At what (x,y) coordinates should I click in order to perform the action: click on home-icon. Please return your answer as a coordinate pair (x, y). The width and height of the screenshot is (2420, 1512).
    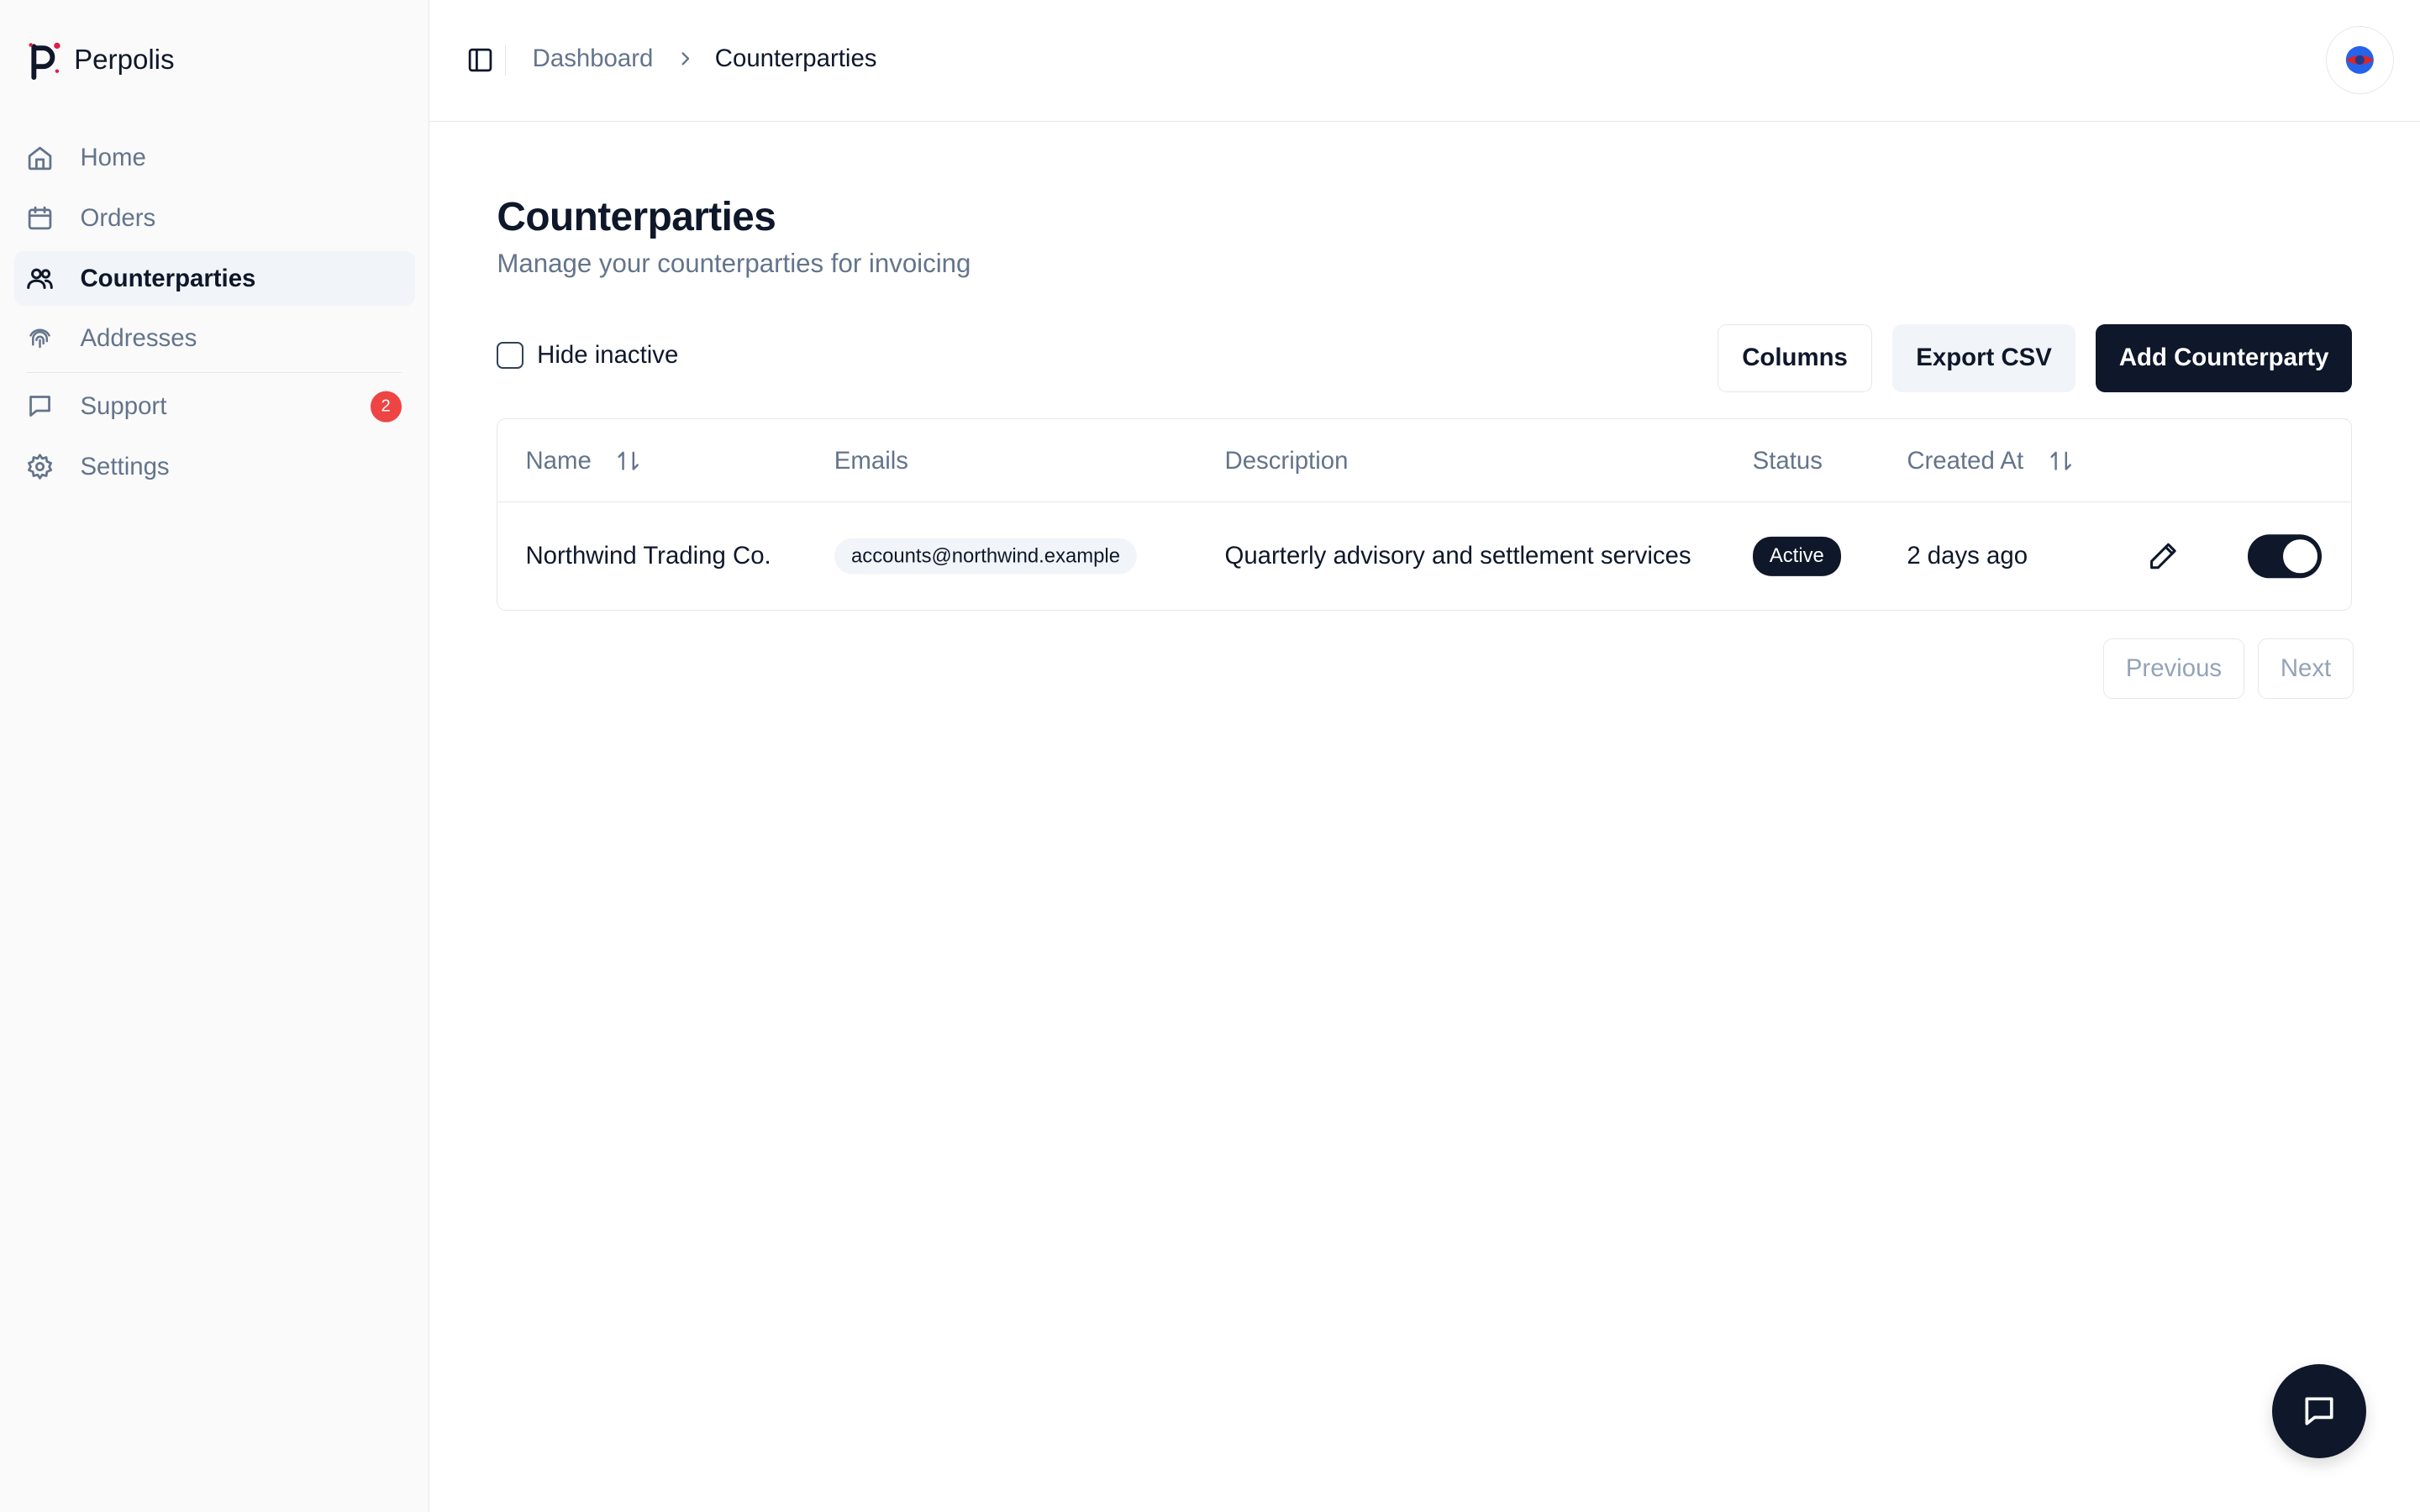
    Looking at the image, I should click on (40, 158).